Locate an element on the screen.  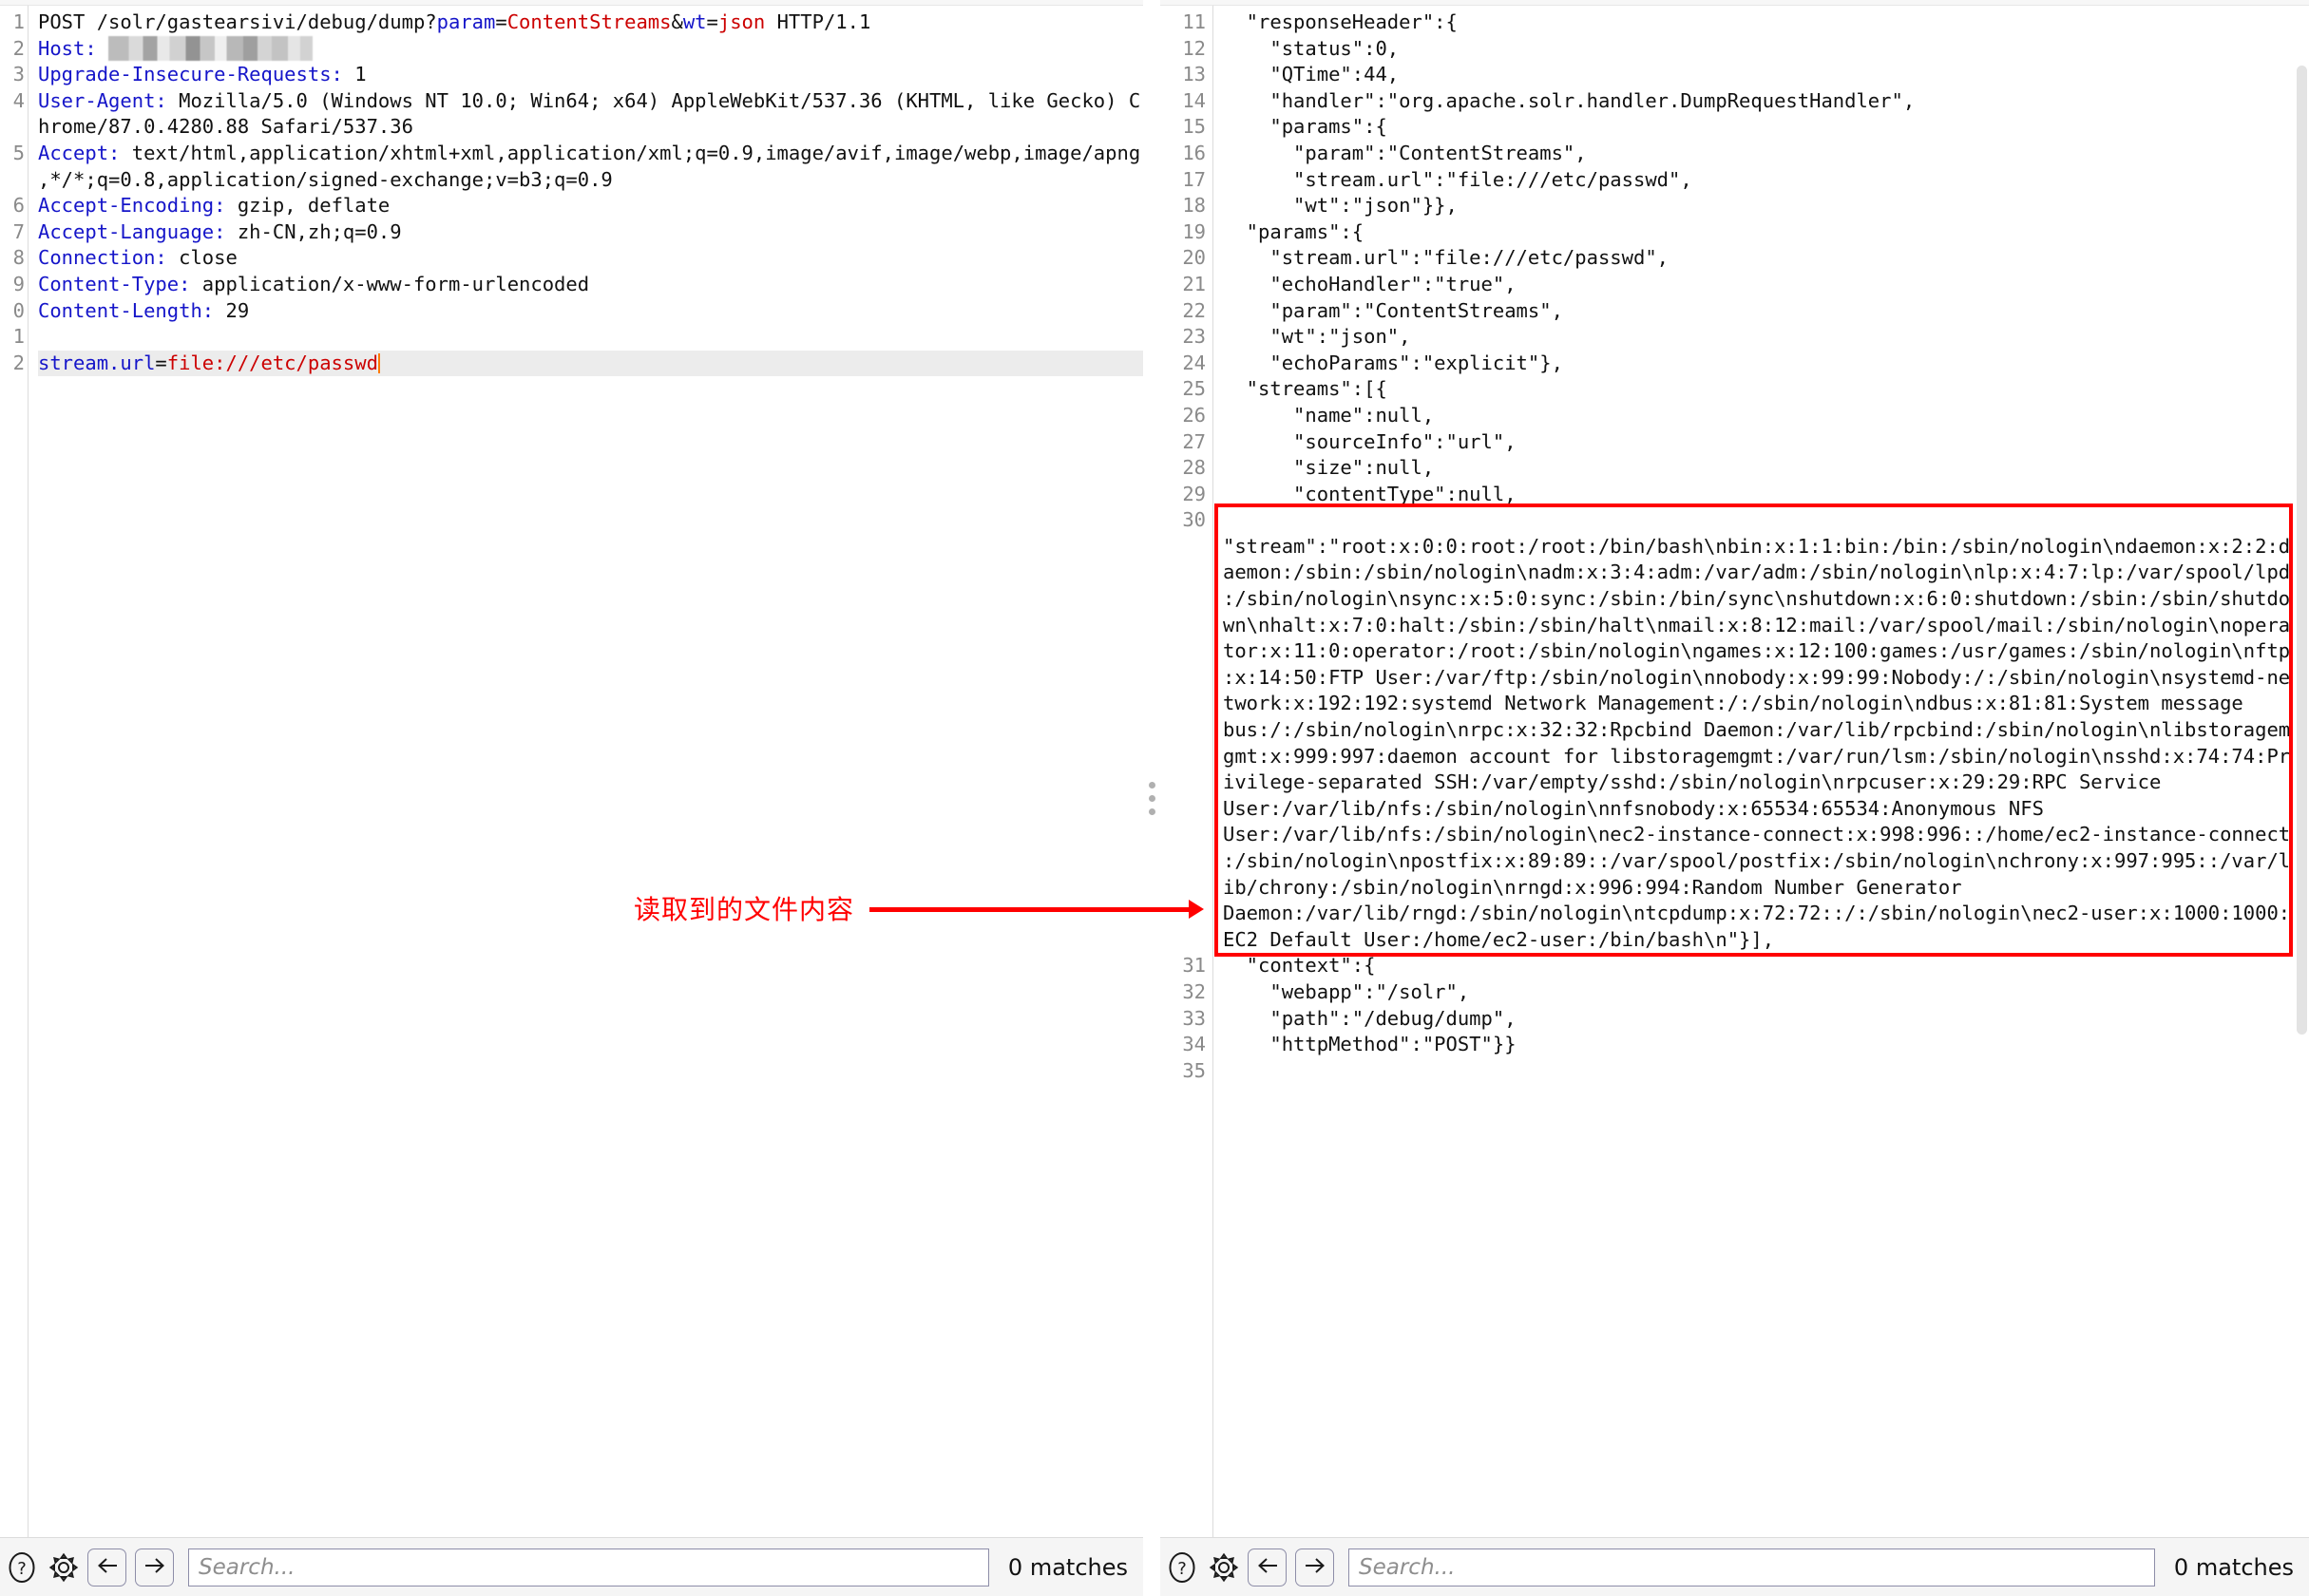
panel-splitter is located at coordinates (1151, 798).